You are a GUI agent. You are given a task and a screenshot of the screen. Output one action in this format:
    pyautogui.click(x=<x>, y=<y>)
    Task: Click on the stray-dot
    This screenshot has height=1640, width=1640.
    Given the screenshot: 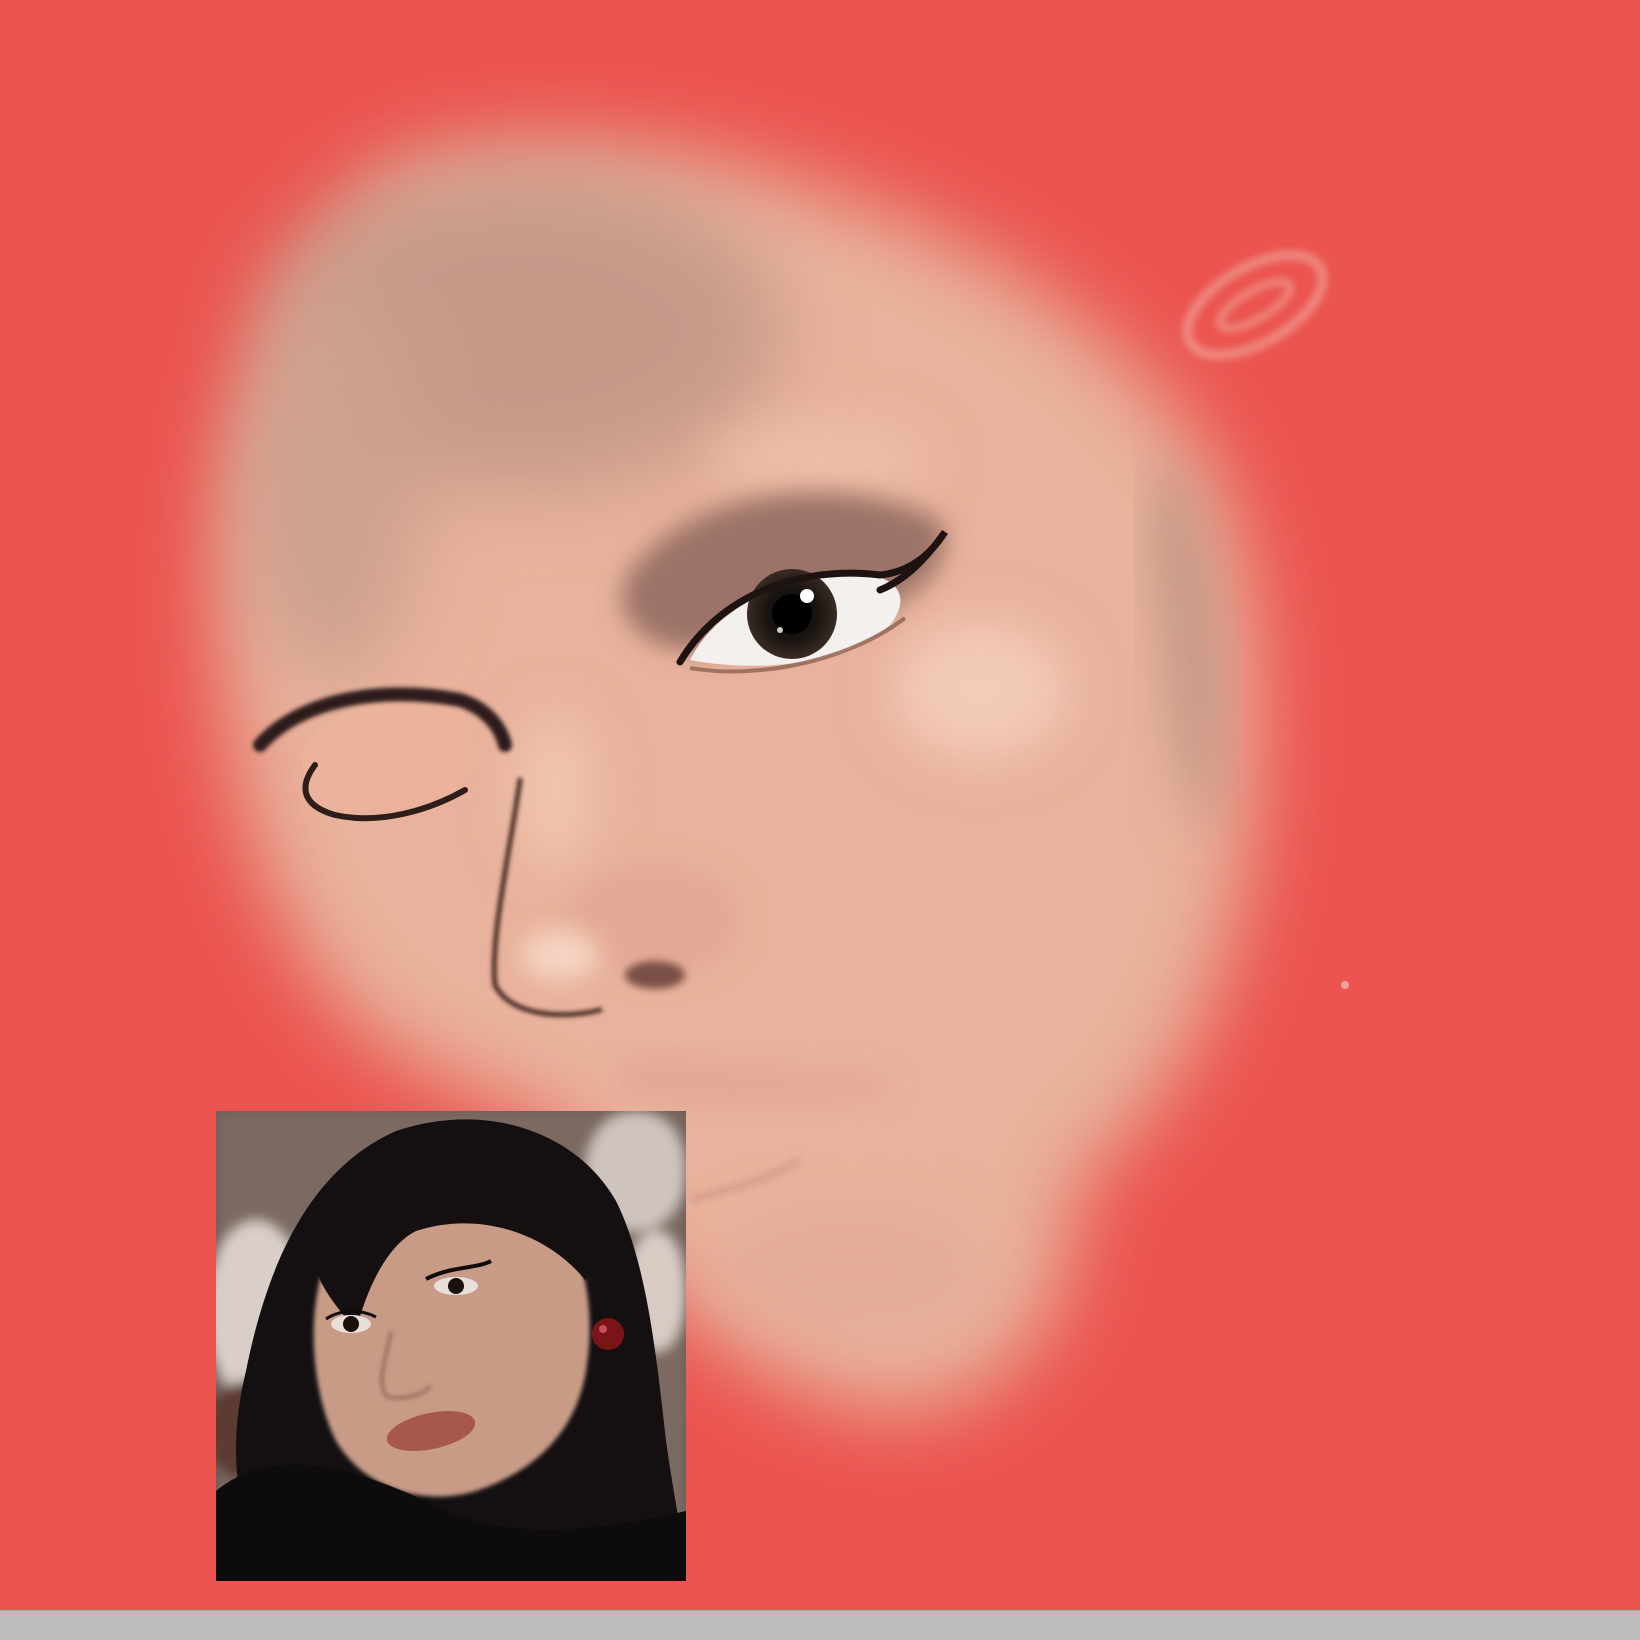 What is the action you would take?
    pyautogui.click(x=1345, y=985)
    